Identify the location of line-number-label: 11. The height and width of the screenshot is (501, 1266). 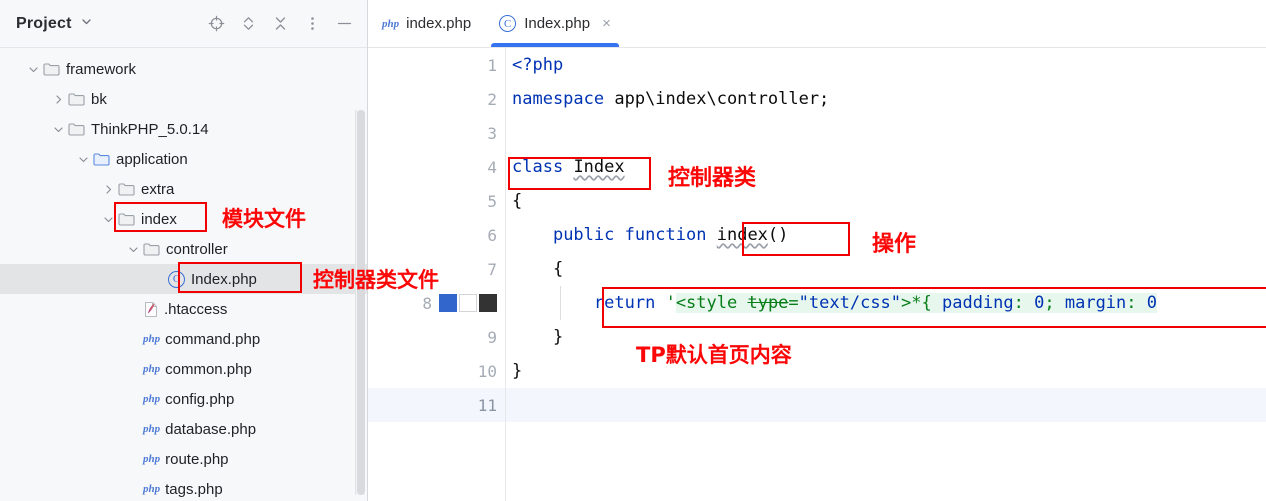
(487, 405).